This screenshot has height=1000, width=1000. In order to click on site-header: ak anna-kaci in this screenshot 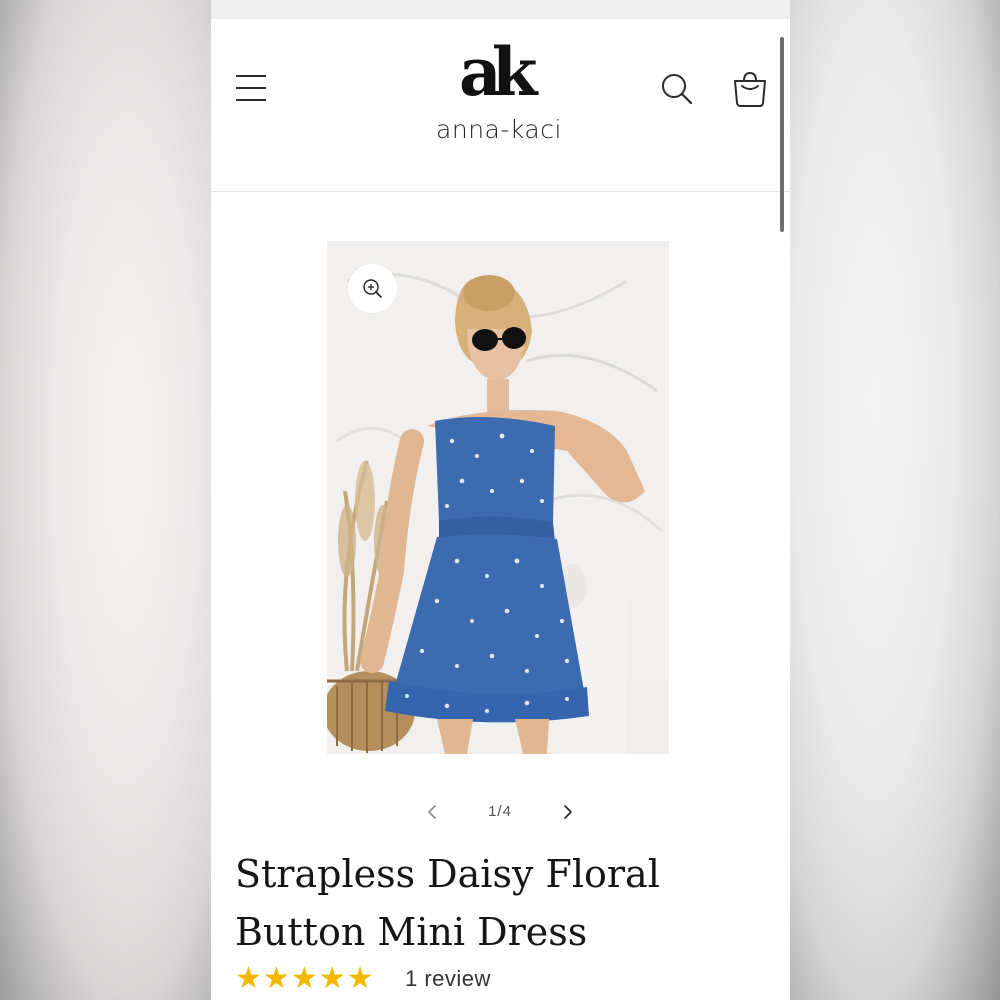, I will do `click(500, 105)`.